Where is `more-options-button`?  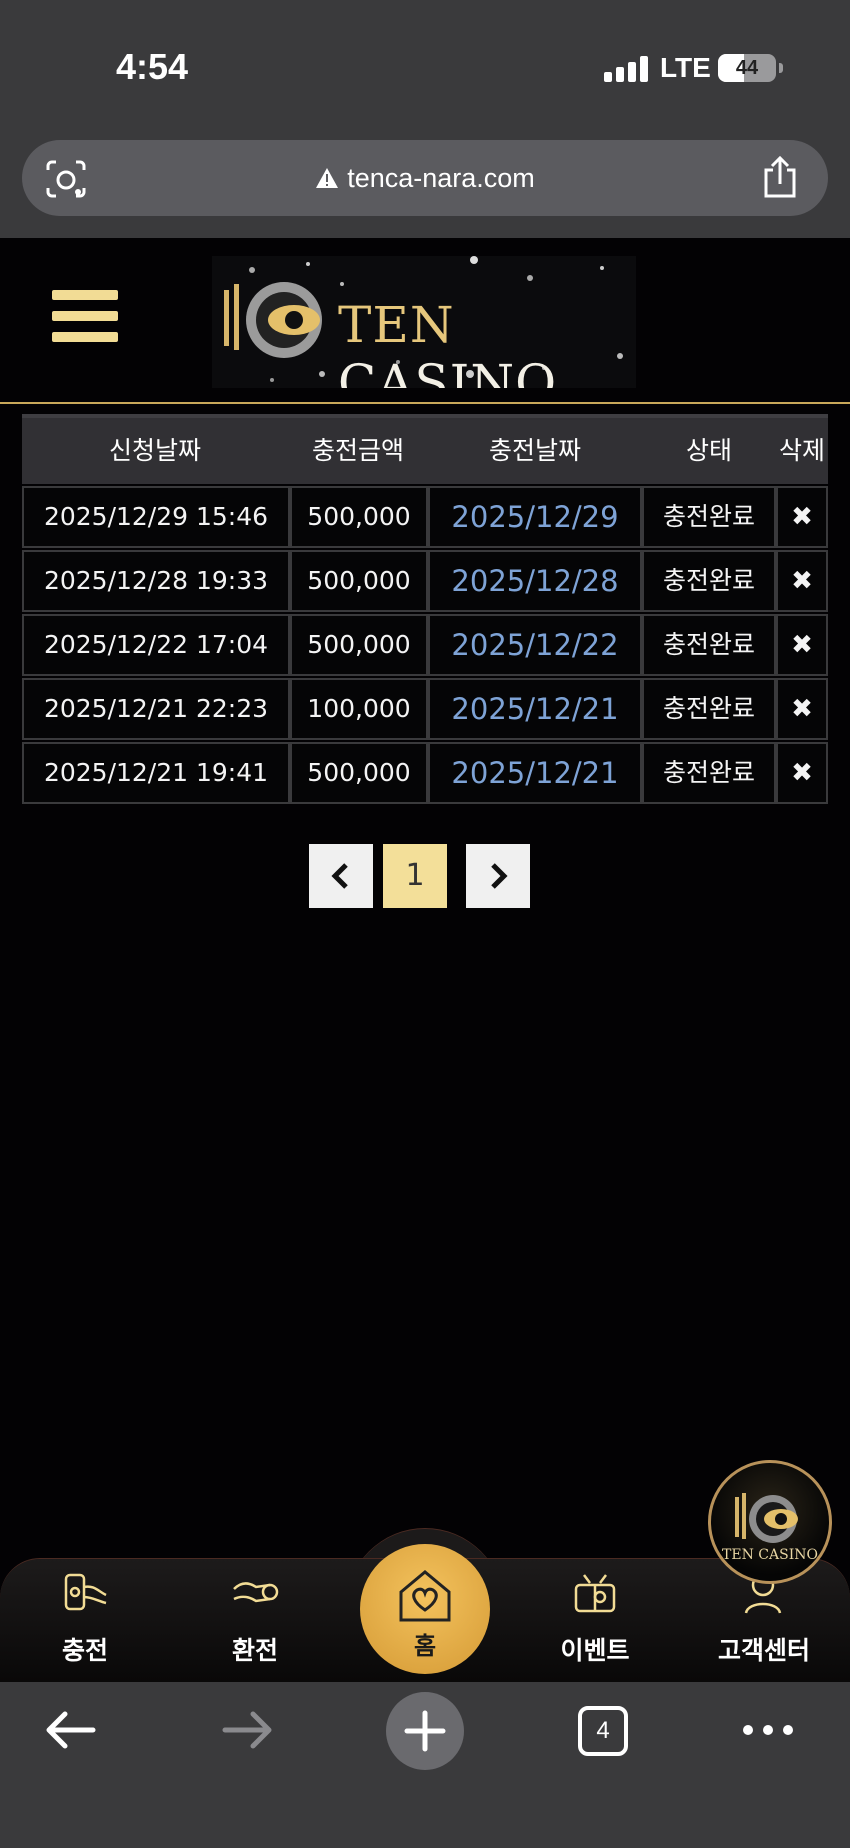 more-options-button is located at coordinates (768, 1730).